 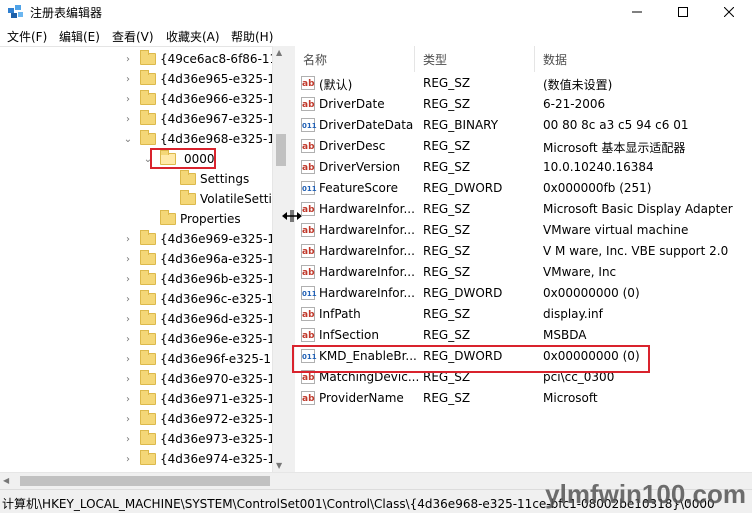 I want to click on tree-node: › {4d36e965-e325-11, so click(x=202, y=79).